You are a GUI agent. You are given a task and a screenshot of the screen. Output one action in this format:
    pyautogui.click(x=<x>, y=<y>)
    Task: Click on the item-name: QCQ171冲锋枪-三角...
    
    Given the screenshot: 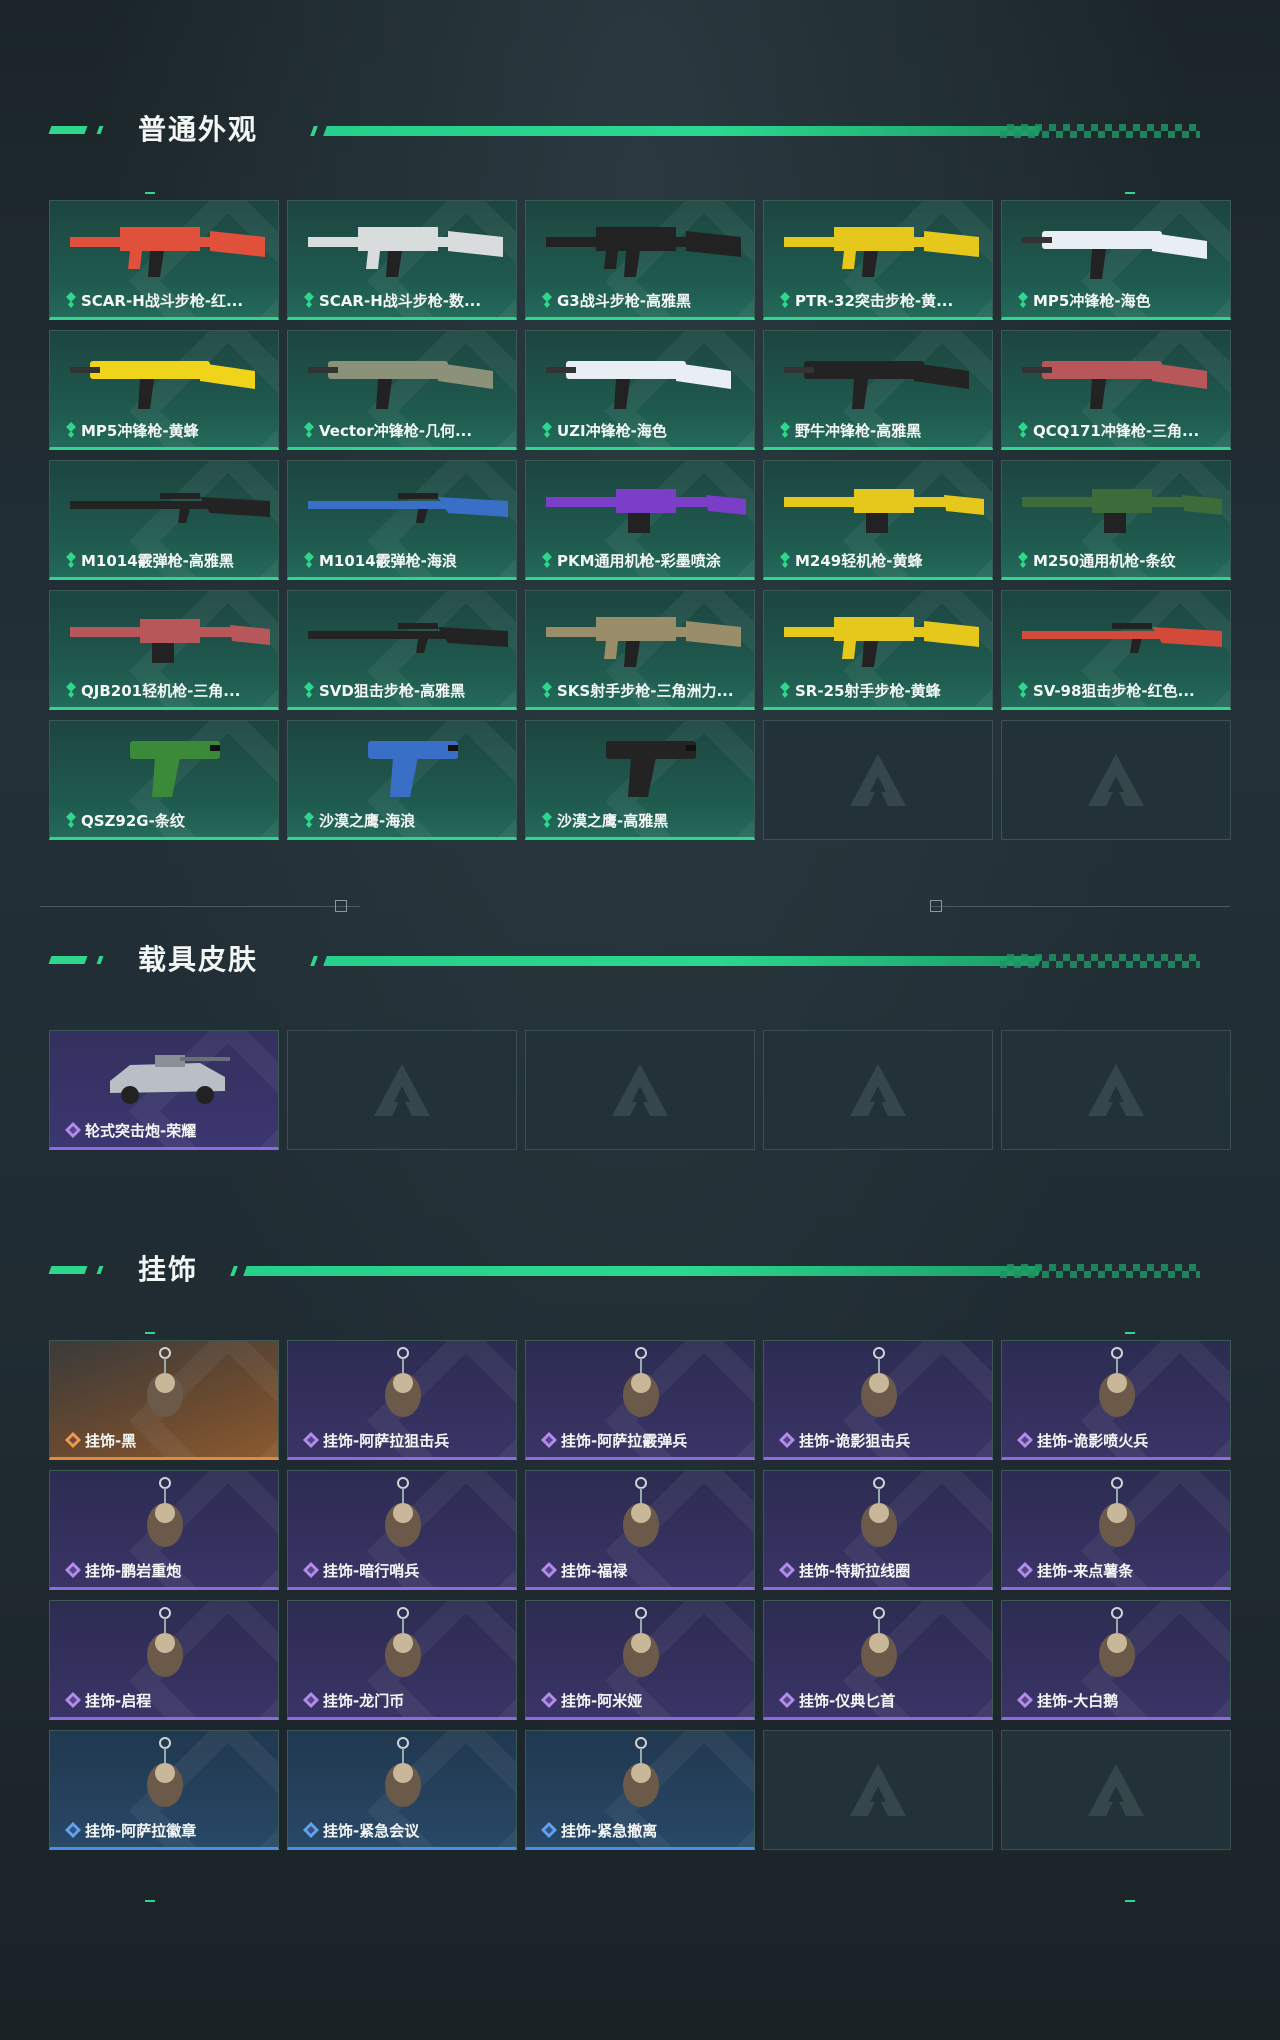 What is the action you would take?
    pyautogui.click(x=1116, y=431)
    